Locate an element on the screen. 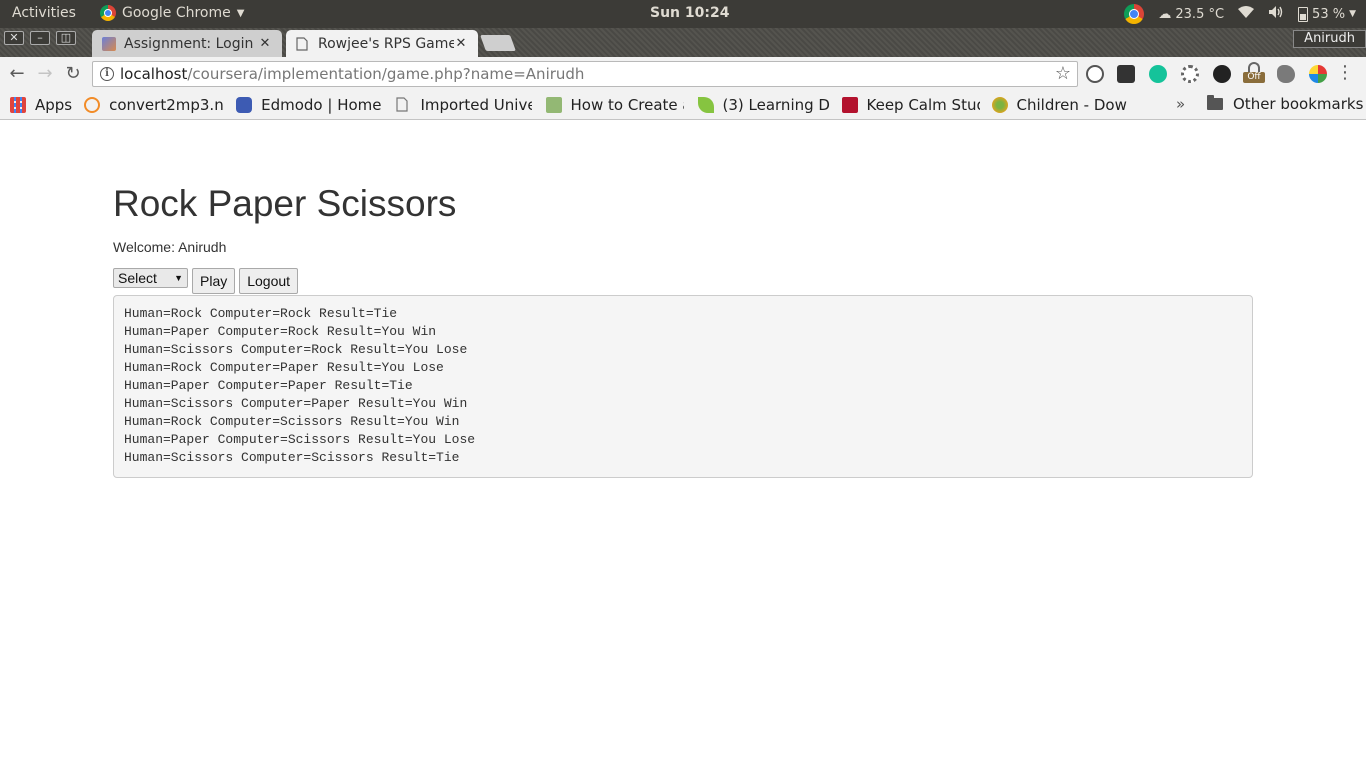 This screenshot has width=1366, height=768. owl-extension-icon is located at coordinates (1126, 74).